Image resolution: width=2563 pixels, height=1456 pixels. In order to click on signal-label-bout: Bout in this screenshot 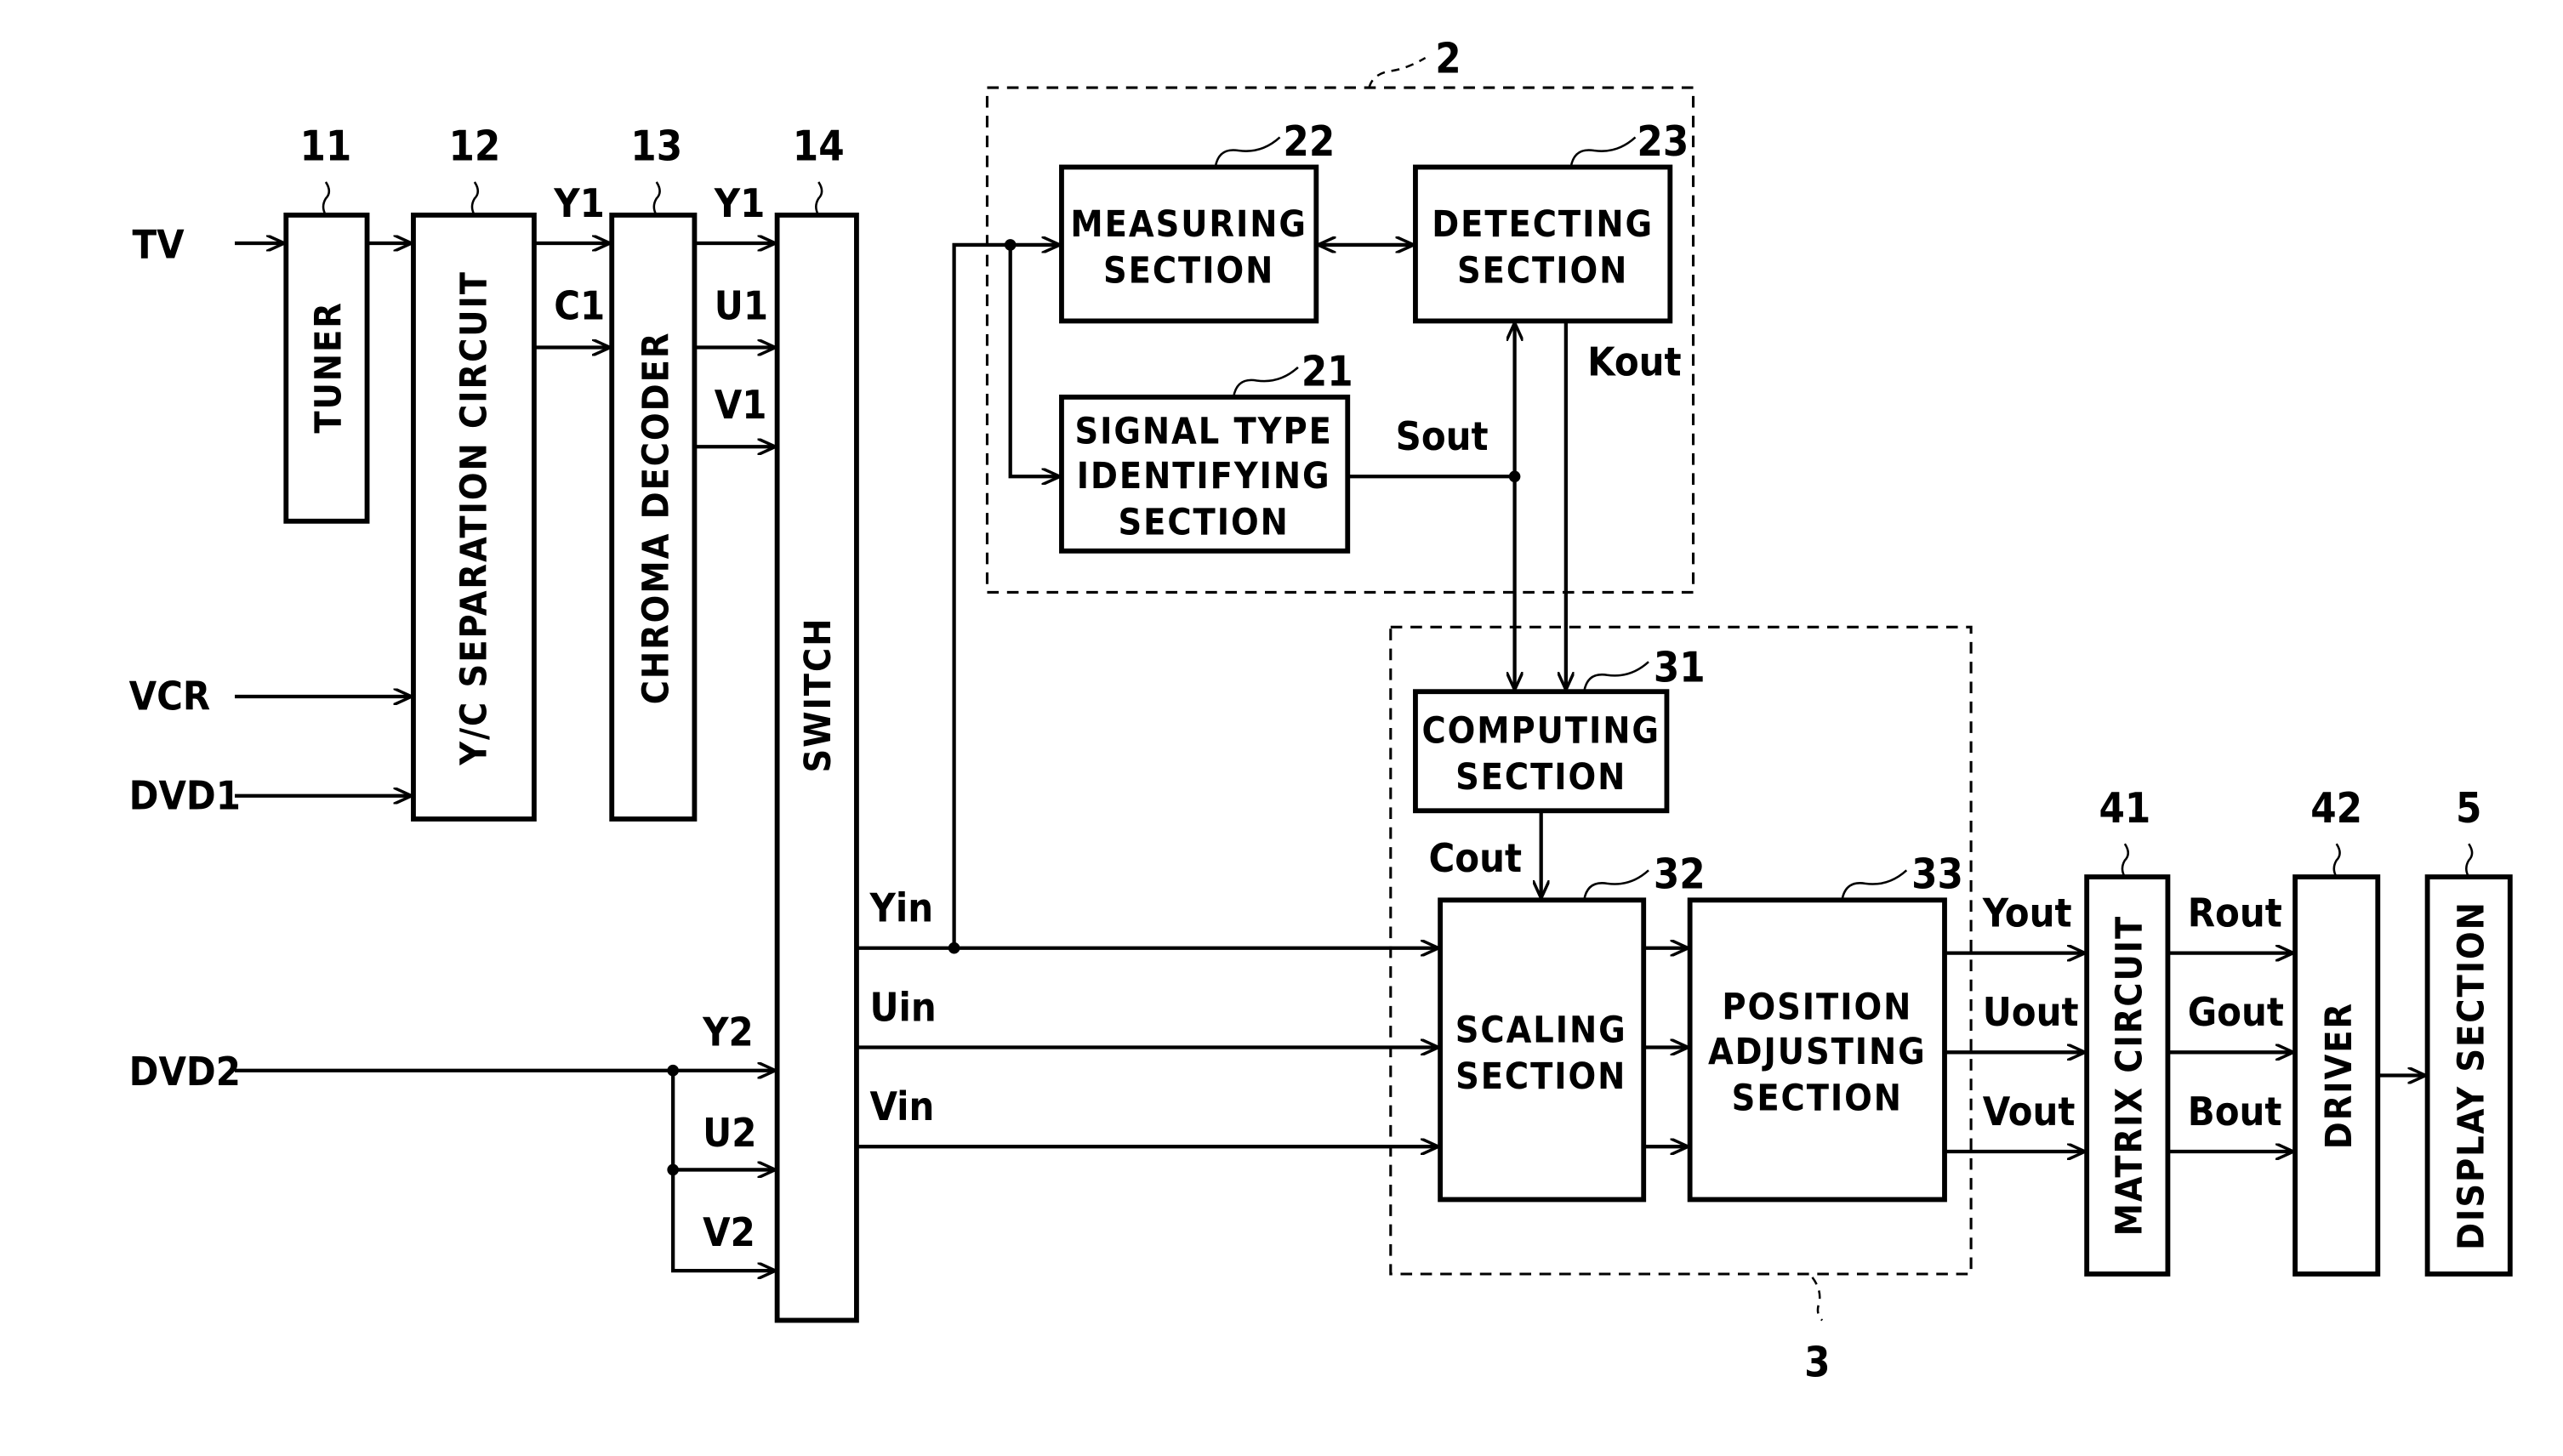, I will do `click(2235, 1112)`.